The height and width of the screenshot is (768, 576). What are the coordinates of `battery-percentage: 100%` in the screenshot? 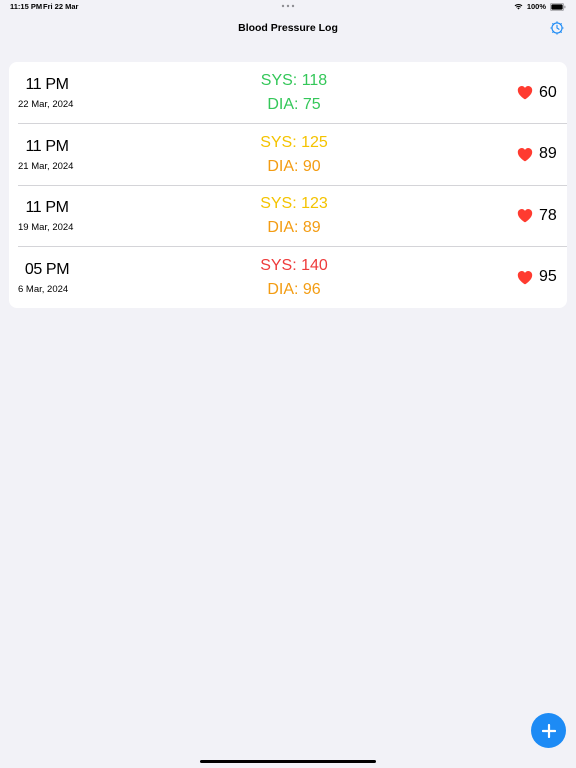 It's located at (536, 6).